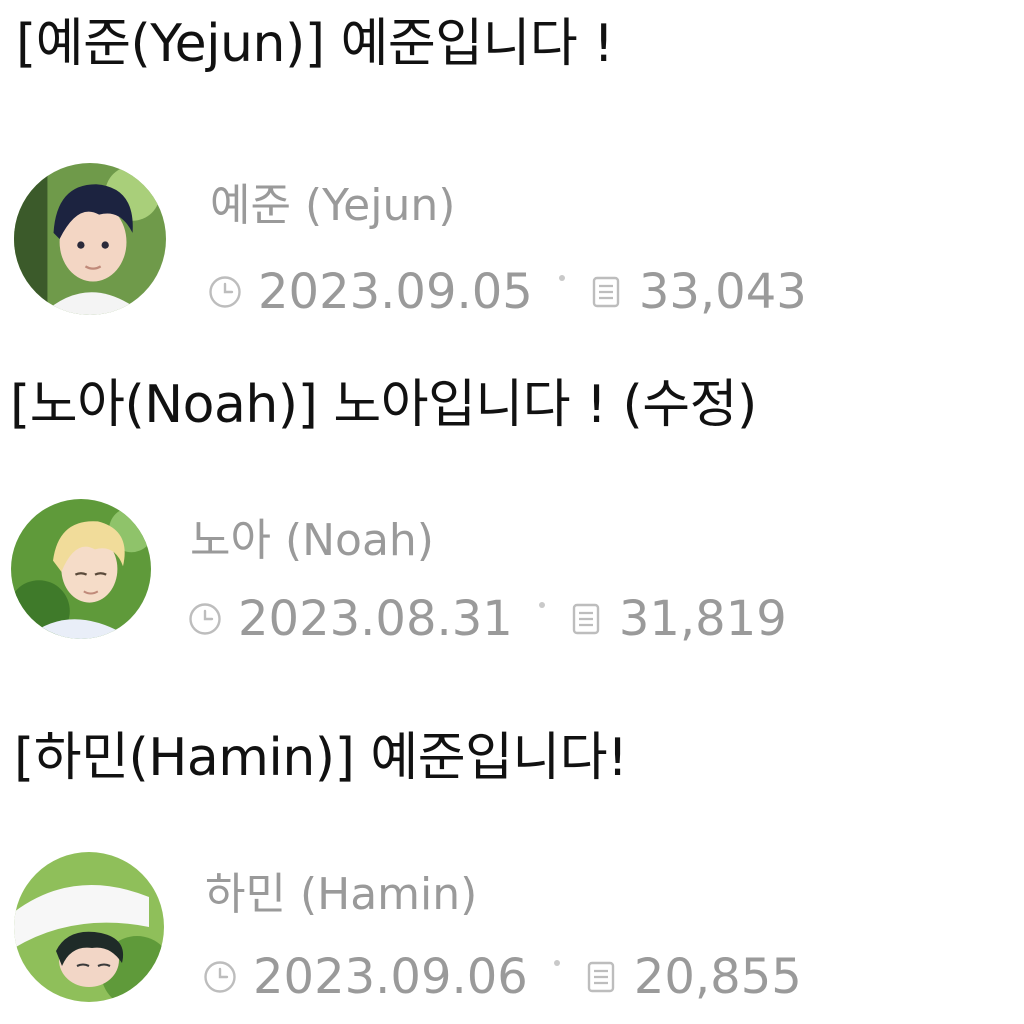  Describe the element at coordinates (375, 619) in the screenshot. I see `post-date: 2023.08.31` at that location.